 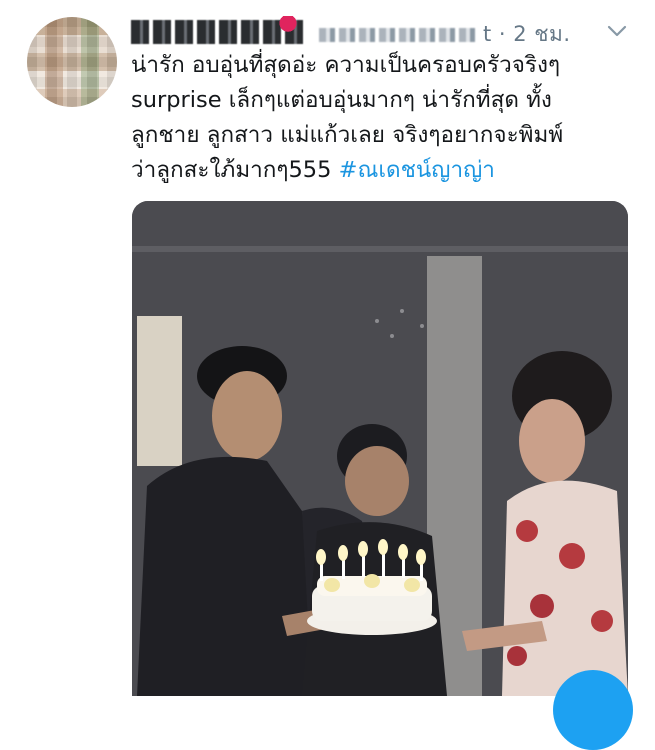 I want to click on hashtag-link: #ณเดชน์ญาญ่า, so click(x=417, y=170).